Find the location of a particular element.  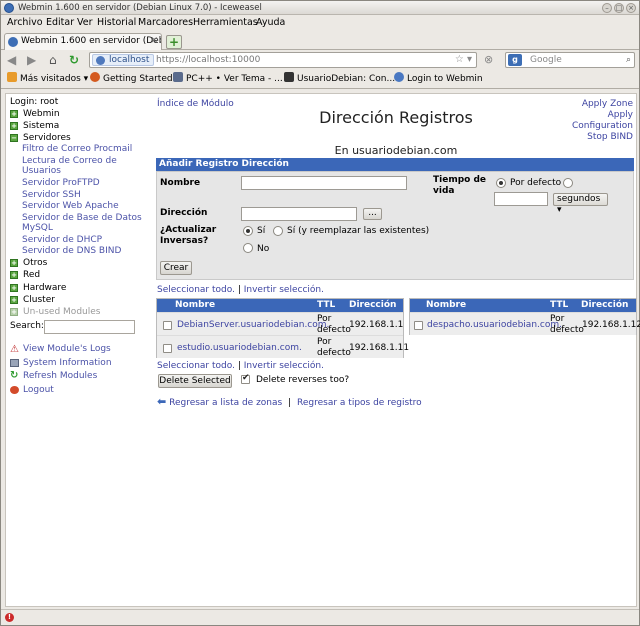

col-ttl: TTL is located at coordinates (326, 305).